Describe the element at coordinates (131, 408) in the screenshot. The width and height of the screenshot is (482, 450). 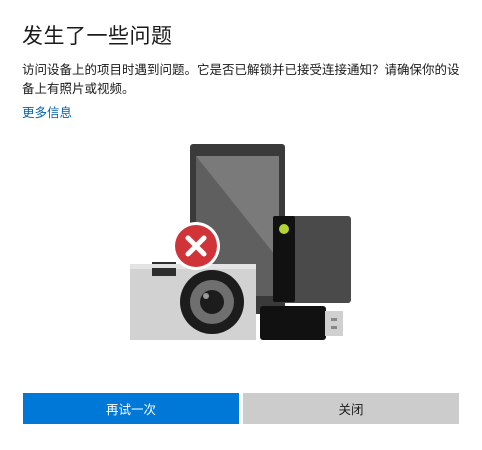
I see `retry-button: 再试一次` at that location.